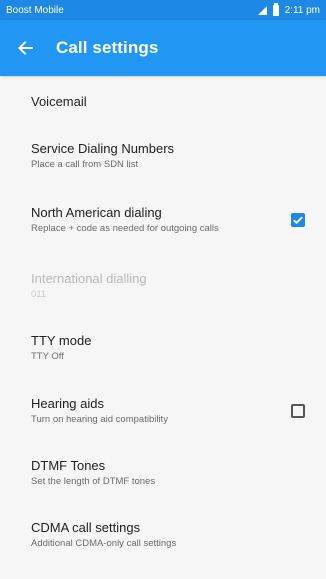  I want to click on status-icons: 2:11 pm, so click(288, 9).